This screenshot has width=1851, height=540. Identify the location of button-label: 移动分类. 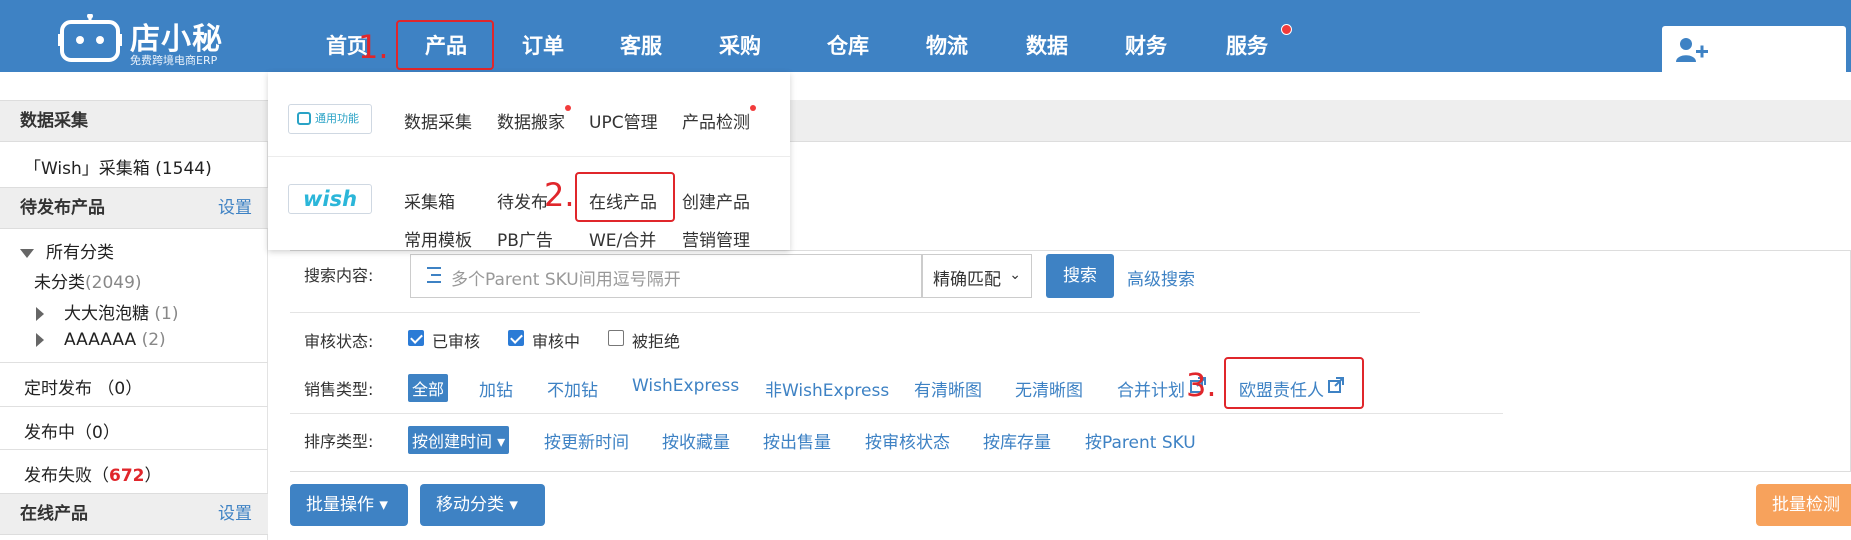
(470, 505).